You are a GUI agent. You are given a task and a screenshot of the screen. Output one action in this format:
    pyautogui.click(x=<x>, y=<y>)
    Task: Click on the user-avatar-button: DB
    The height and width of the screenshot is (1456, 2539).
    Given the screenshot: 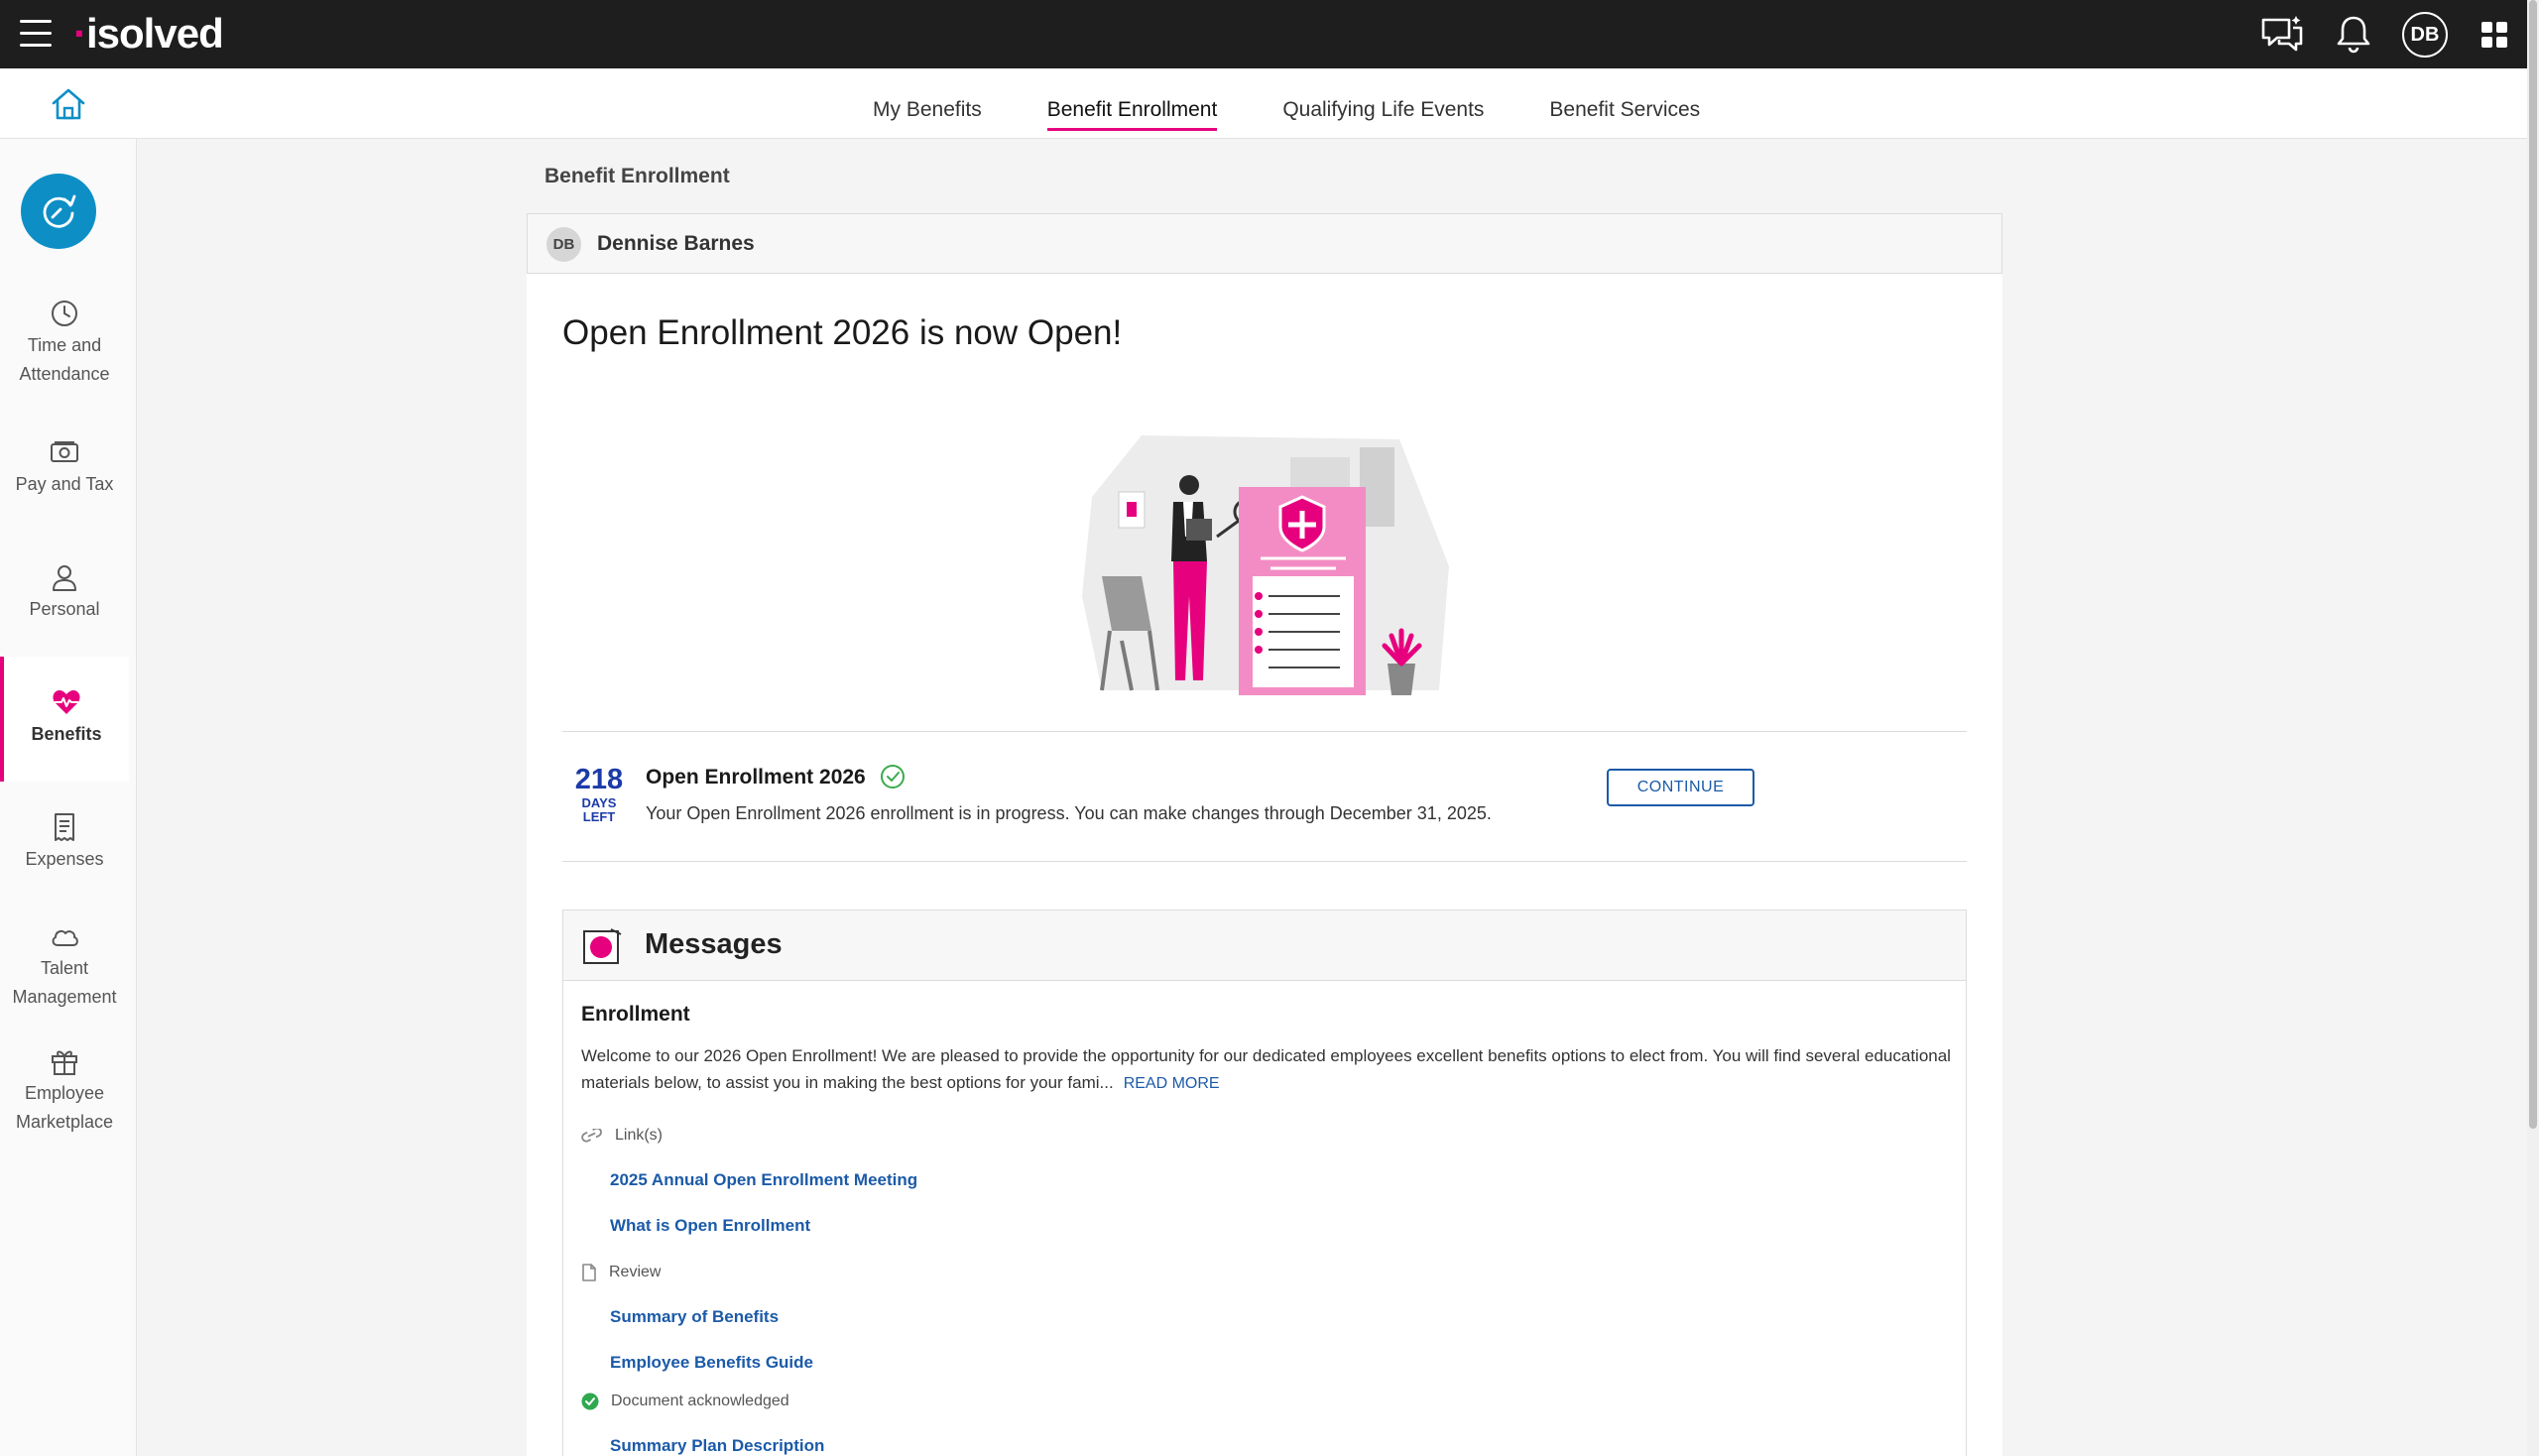 What is the action you would take?
    pyautogui.click(x=2425, y=35)
    